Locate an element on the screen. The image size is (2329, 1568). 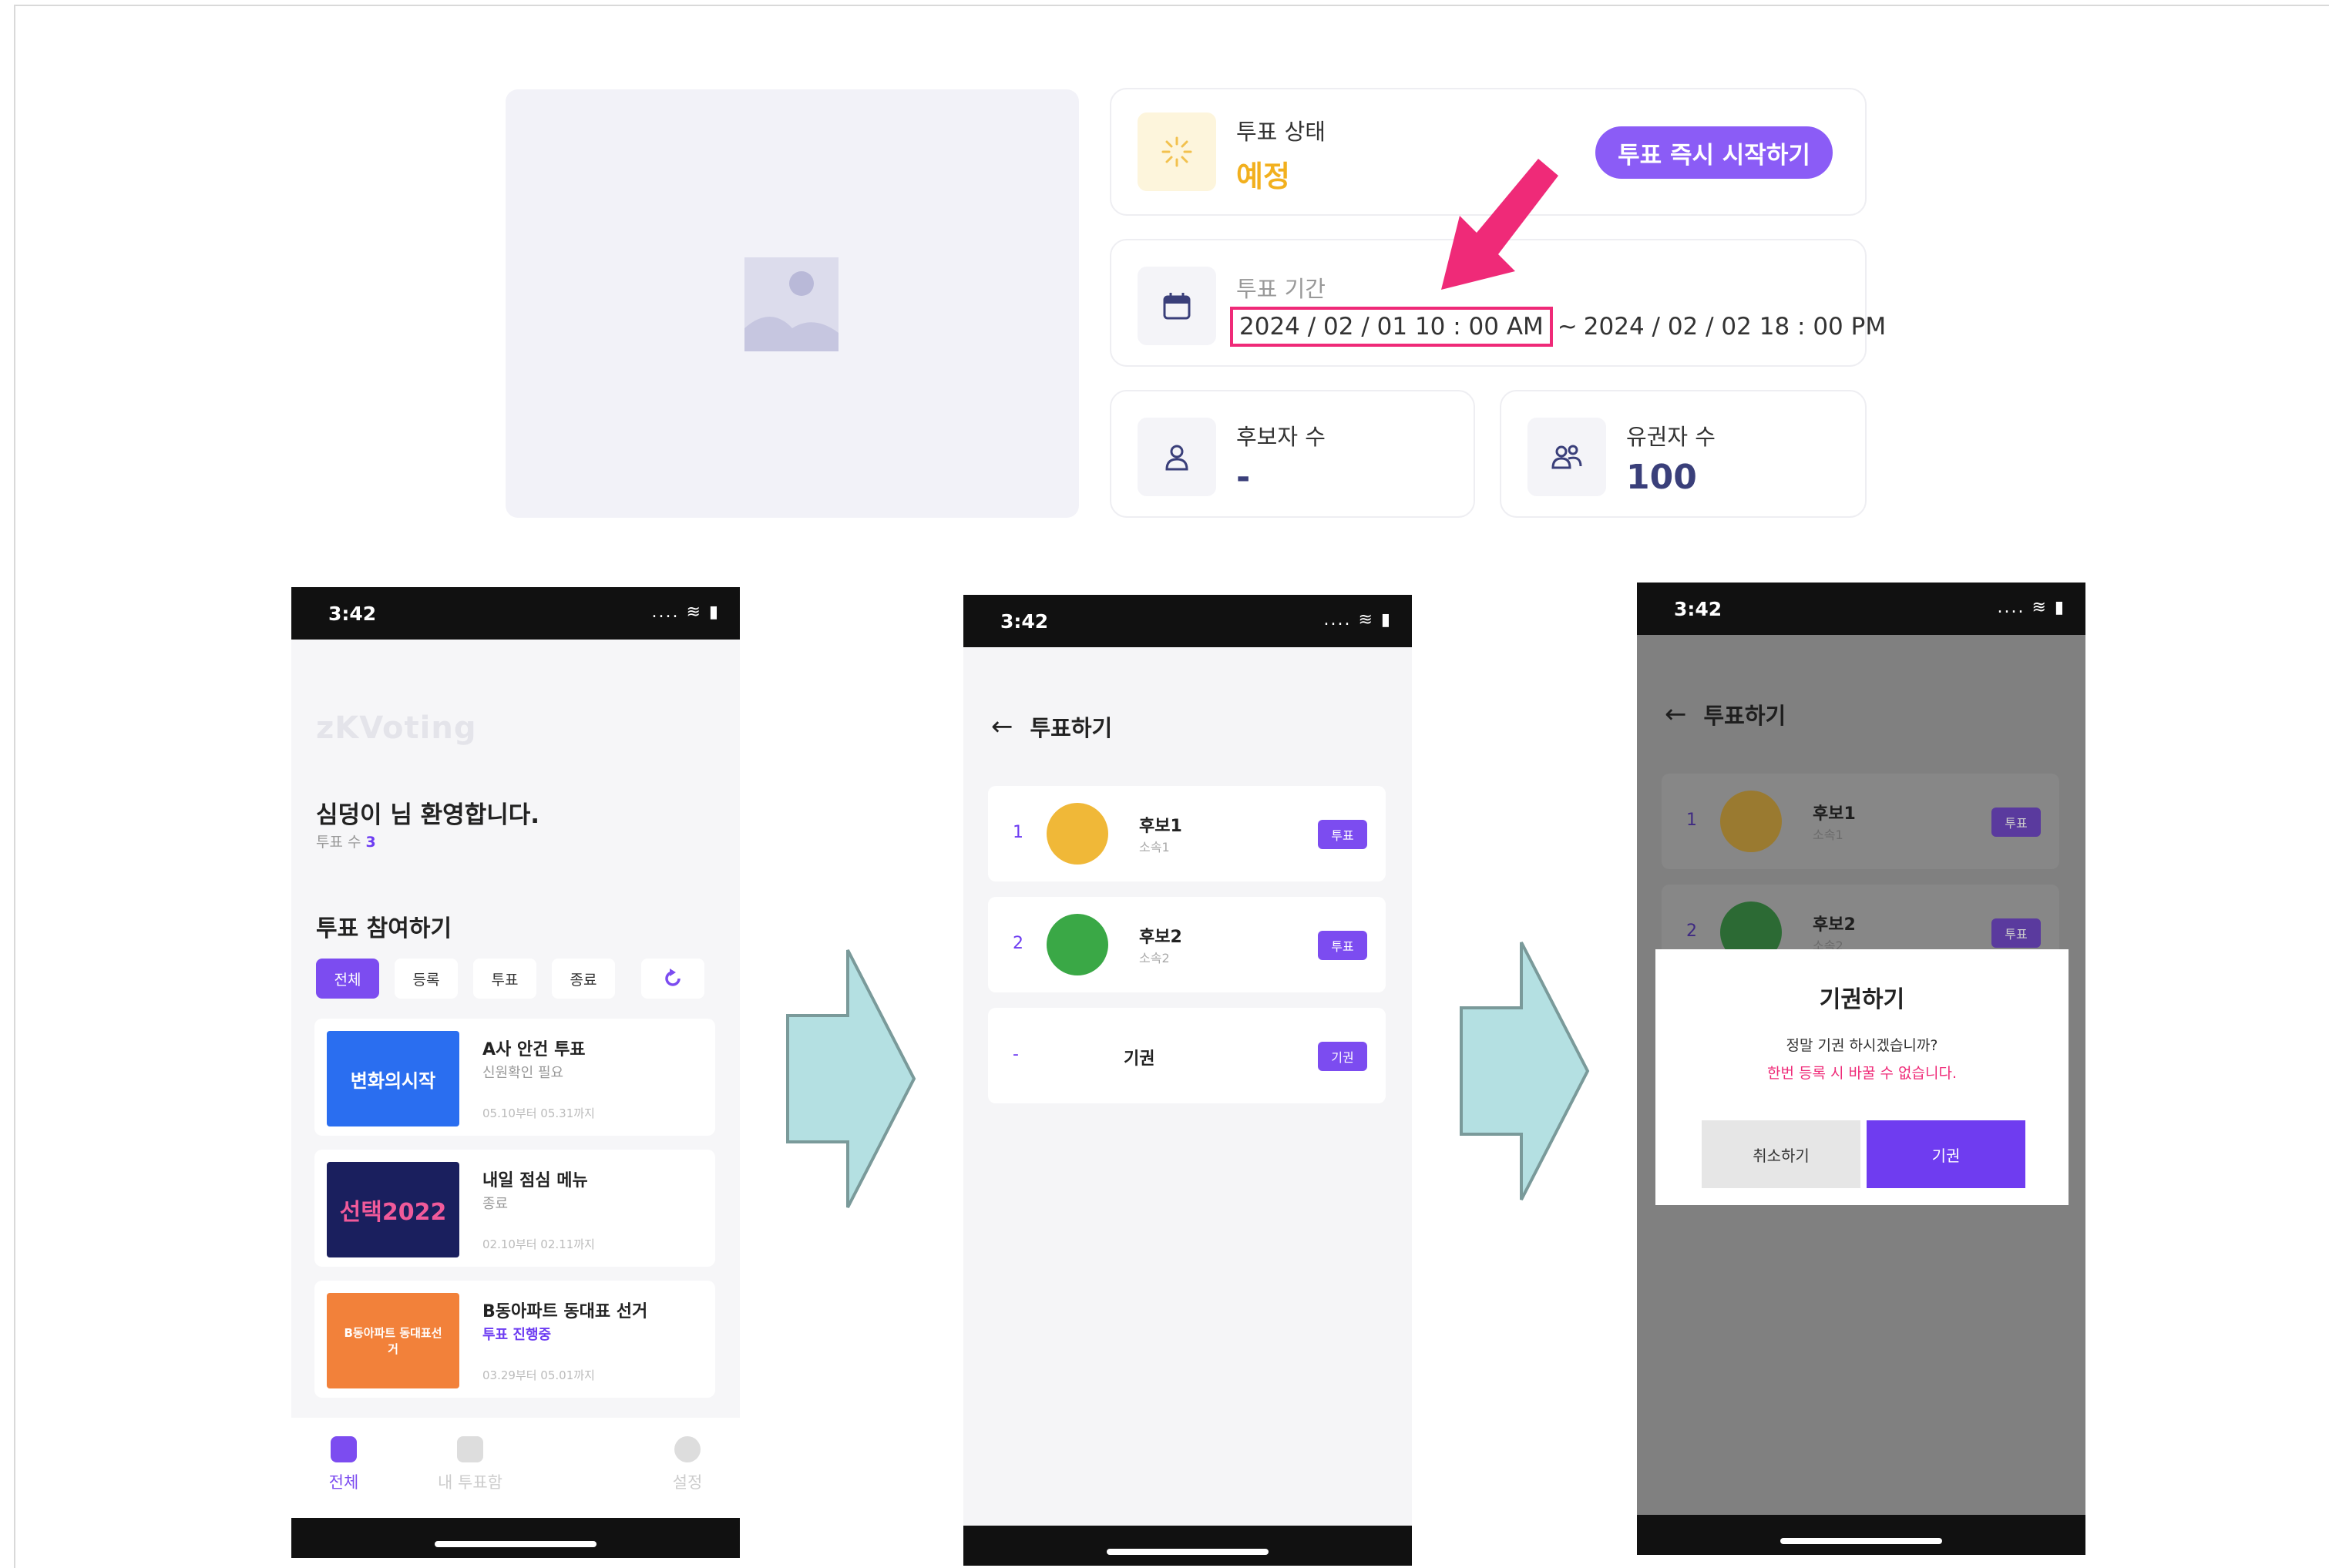
vote-title: A사 안건 투표 is located at coordinates (534, 1049).